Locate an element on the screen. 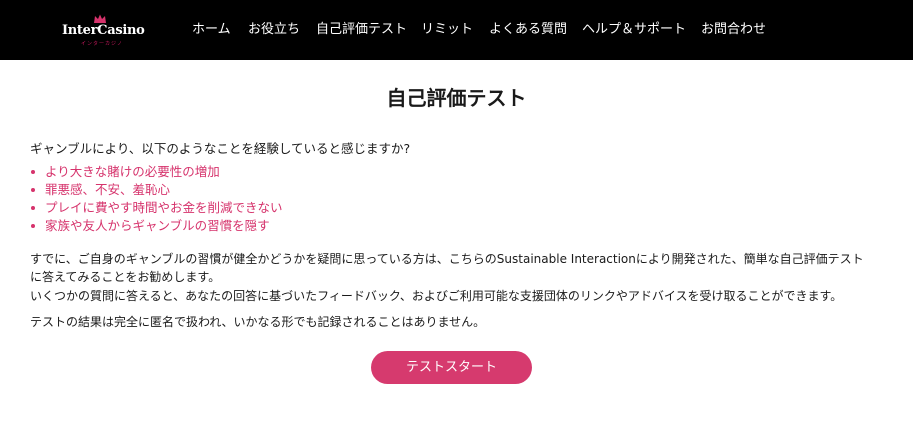 Image resolution: width=913 pixels, height=427 pixels. nav-limits: リミット is located at coordinates (447, 30).